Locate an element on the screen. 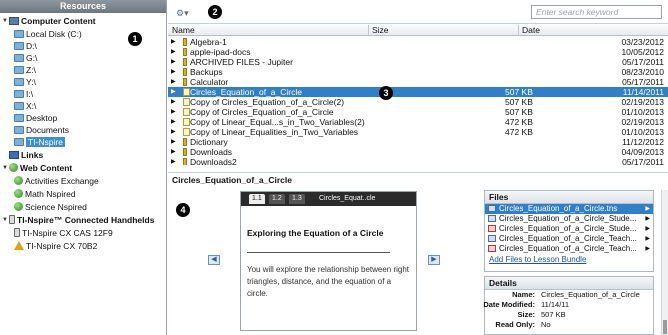  prev-page-arrow-icon: ◀ is located at coordinates (214, 260).